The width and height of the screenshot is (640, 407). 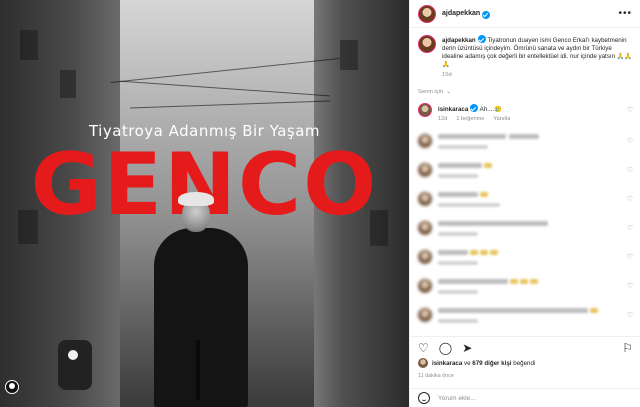 I want to click on post-username: ajdapekkan, so click(x=461, y=13).